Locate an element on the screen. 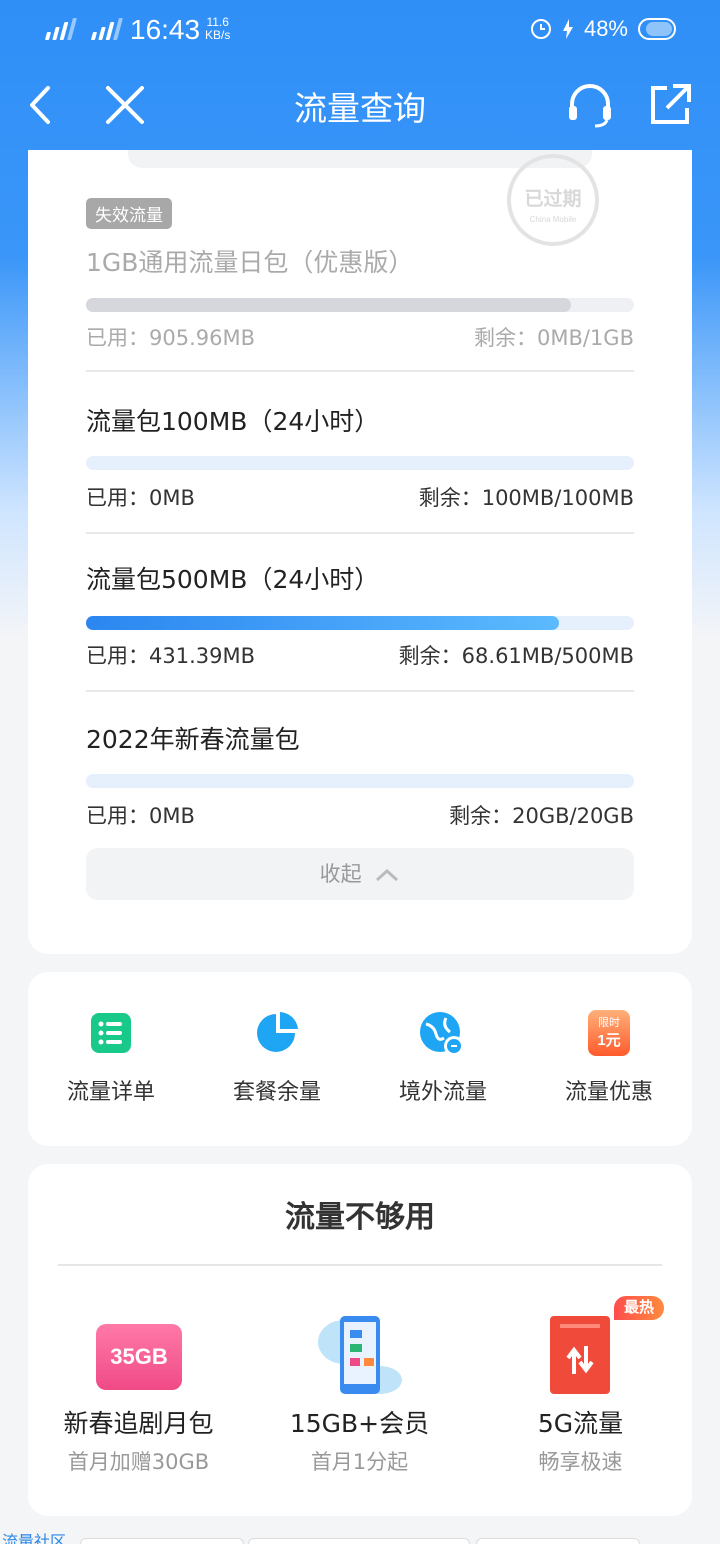  promo-title: 流量不够用 is located at coordinates (360, 1217).